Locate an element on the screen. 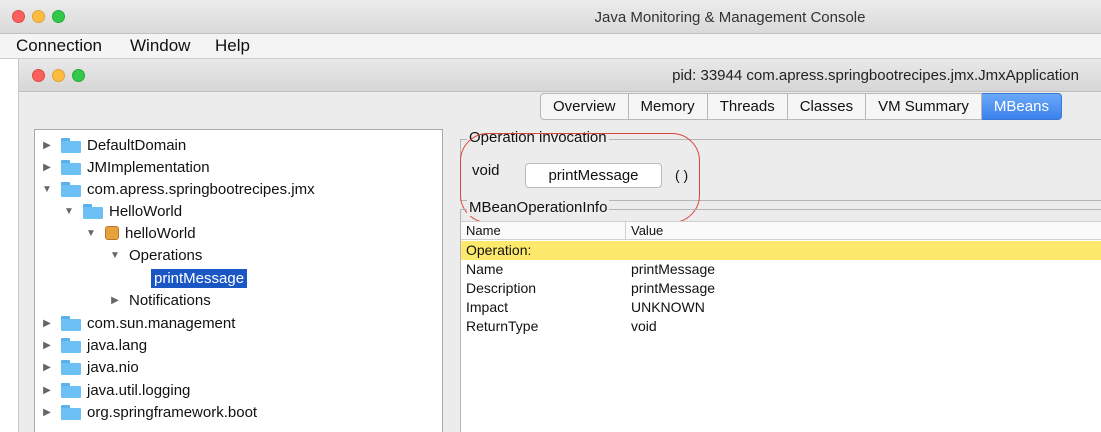 The height and width of the screenshot is (432, 1101). zoom-connection-button is located at coordinates (78, 75).